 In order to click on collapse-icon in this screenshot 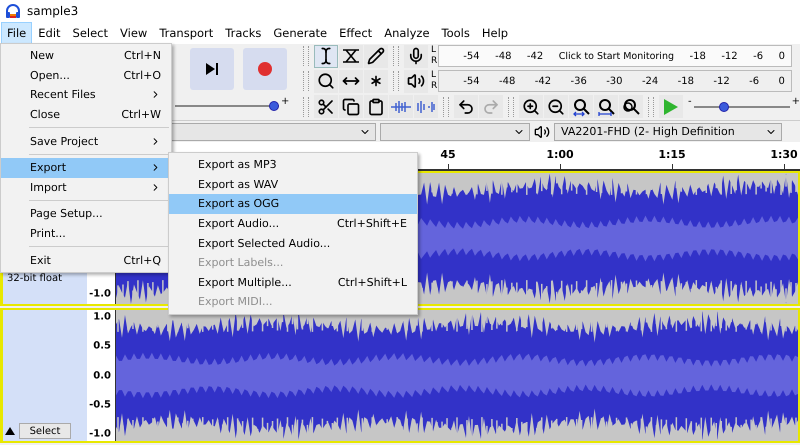, I will do `click(10, 431)`.